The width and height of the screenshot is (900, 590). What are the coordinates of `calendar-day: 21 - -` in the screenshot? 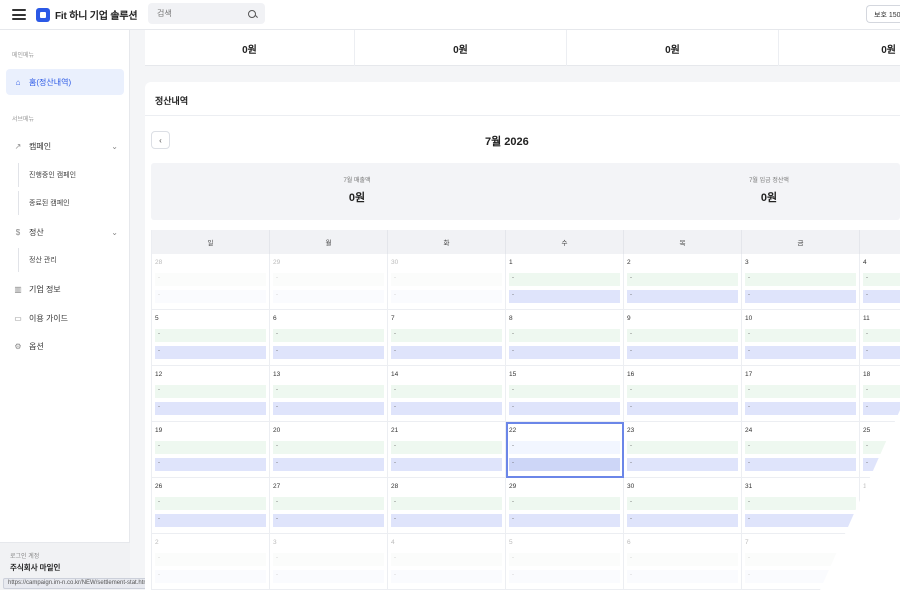 It's located at (447, 450).